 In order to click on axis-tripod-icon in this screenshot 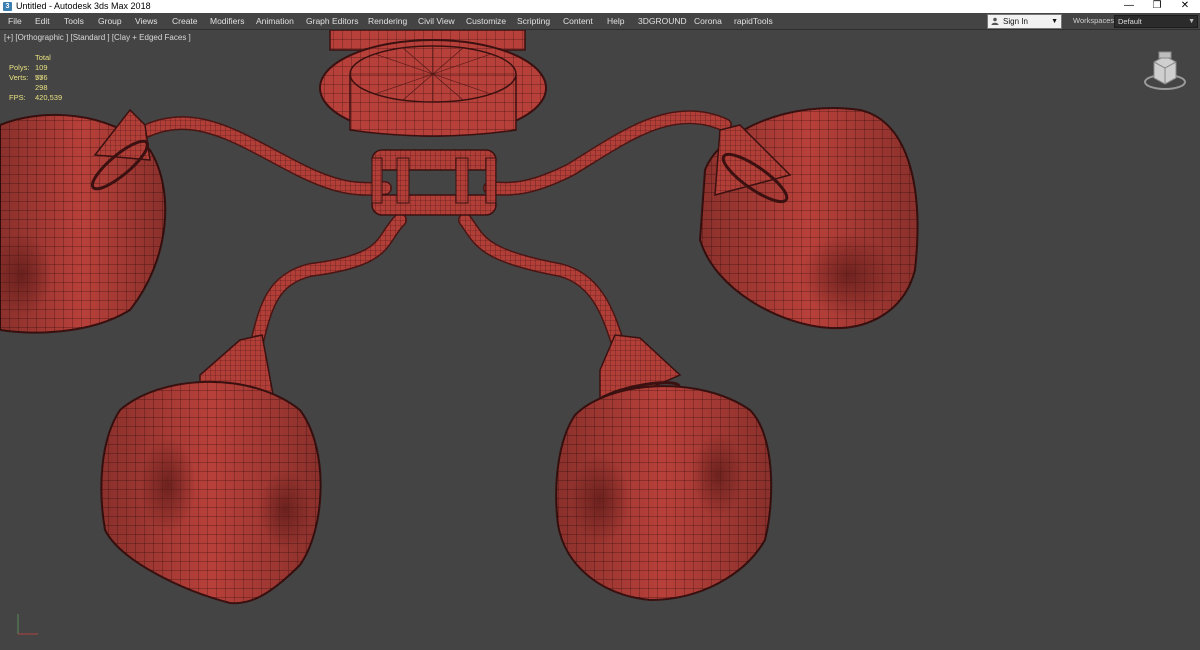, I will do `click(27, 624)`.